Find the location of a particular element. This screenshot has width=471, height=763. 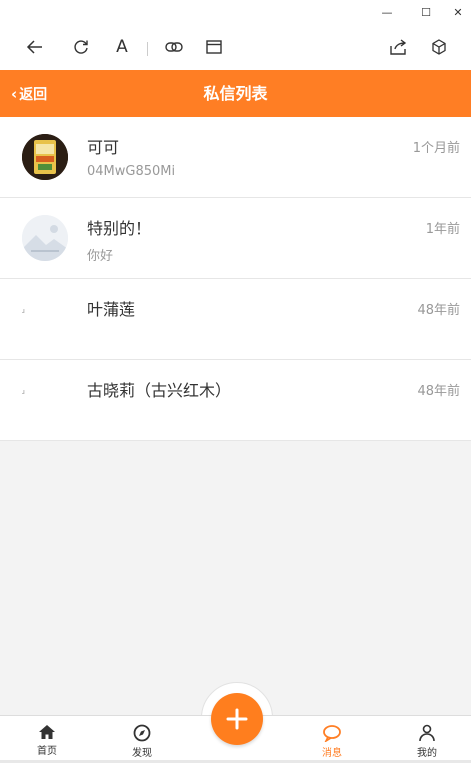

home-icon is located at coordinates (47, 732).